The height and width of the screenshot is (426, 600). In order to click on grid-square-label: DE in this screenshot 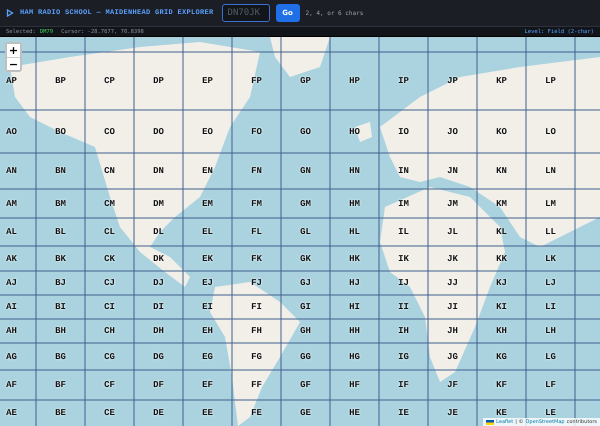, I will do `click(158, 413)`.